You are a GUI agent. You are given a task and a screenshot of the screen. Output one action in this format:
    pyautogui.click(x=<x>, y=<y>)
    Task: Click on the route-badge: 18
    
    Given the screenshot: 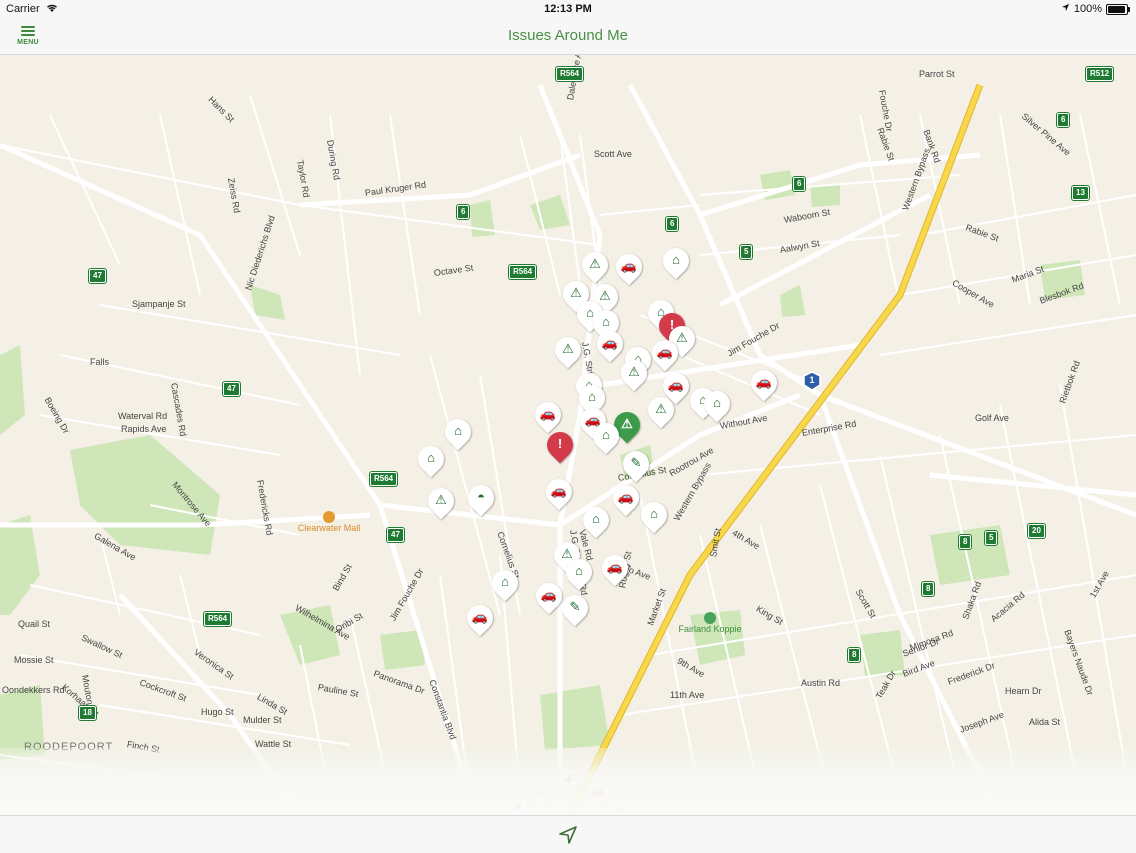 What is the action you would take?
    pyautogui.click(x=87, y=713)
    